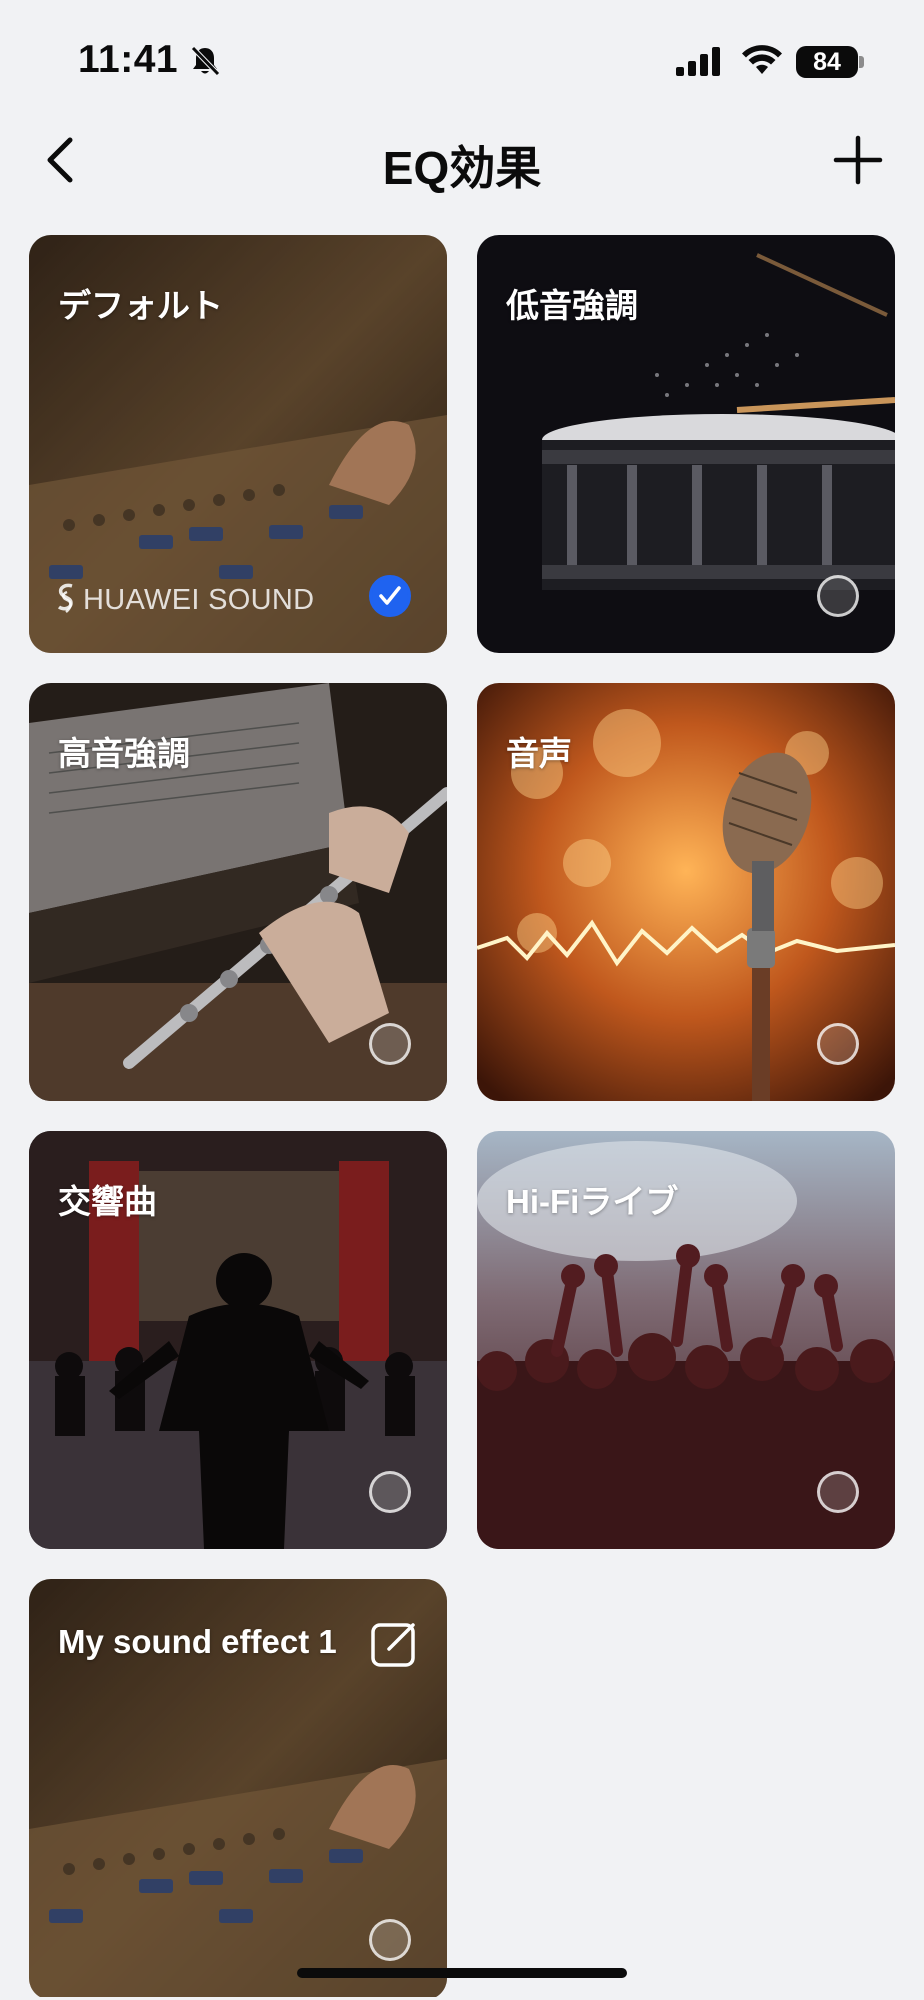  I want to click on preset-card-treble-boost: 高音強調, so click(238, 892).